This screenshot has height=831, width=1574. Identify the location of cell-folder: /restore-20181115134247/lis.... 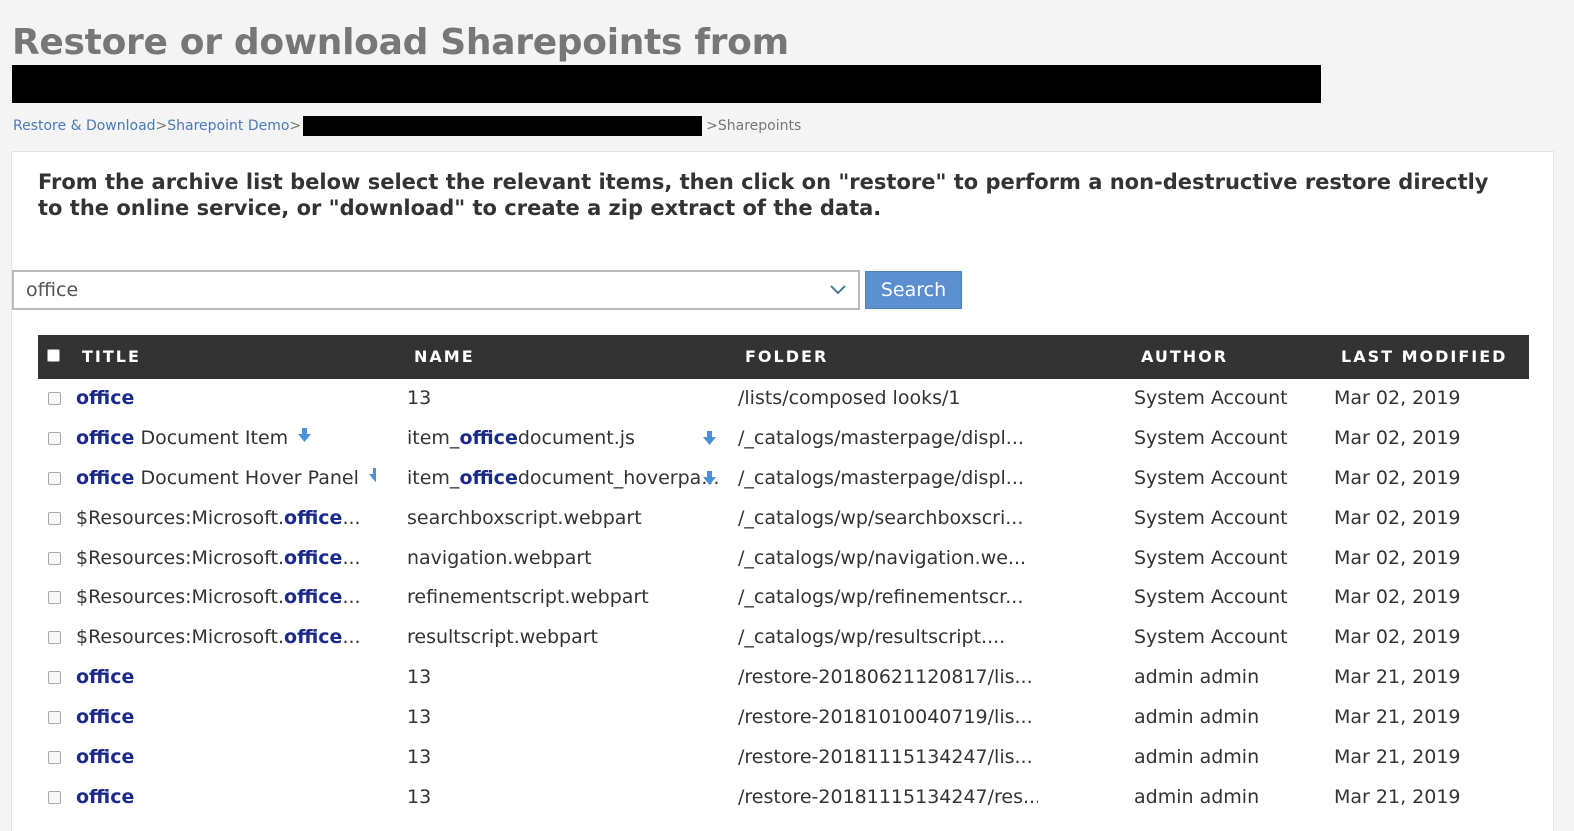
(885, 757).